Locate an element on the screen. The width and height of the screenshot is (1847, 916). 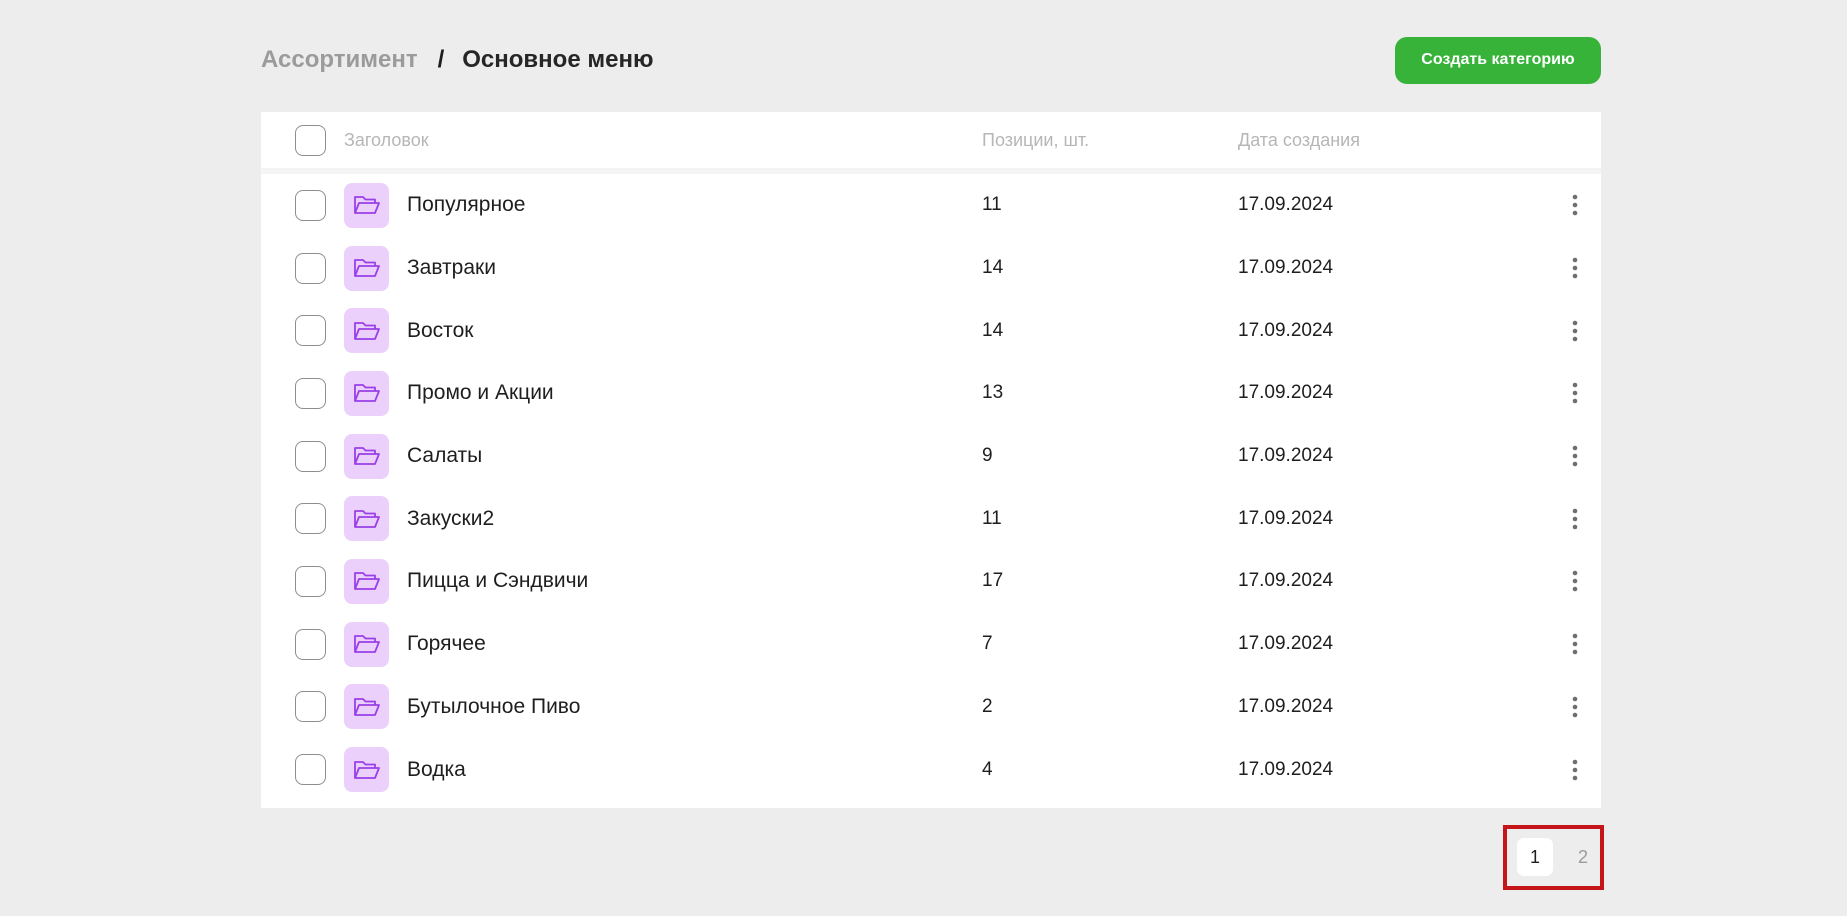
table-row: Популярное 11 17.09.2024 is located at coordinates (931, 205).